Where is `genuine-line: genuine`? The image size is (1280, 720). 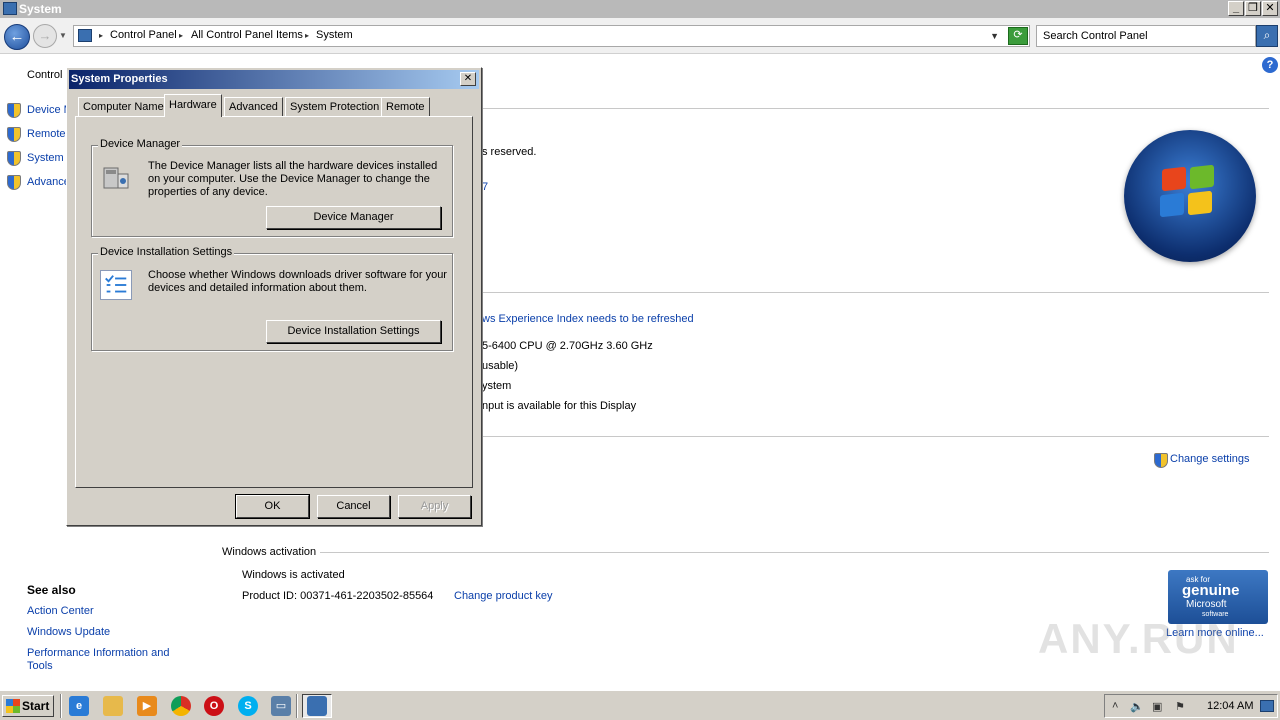 genuine-line: genuine is located at coordinates (1211, 590).